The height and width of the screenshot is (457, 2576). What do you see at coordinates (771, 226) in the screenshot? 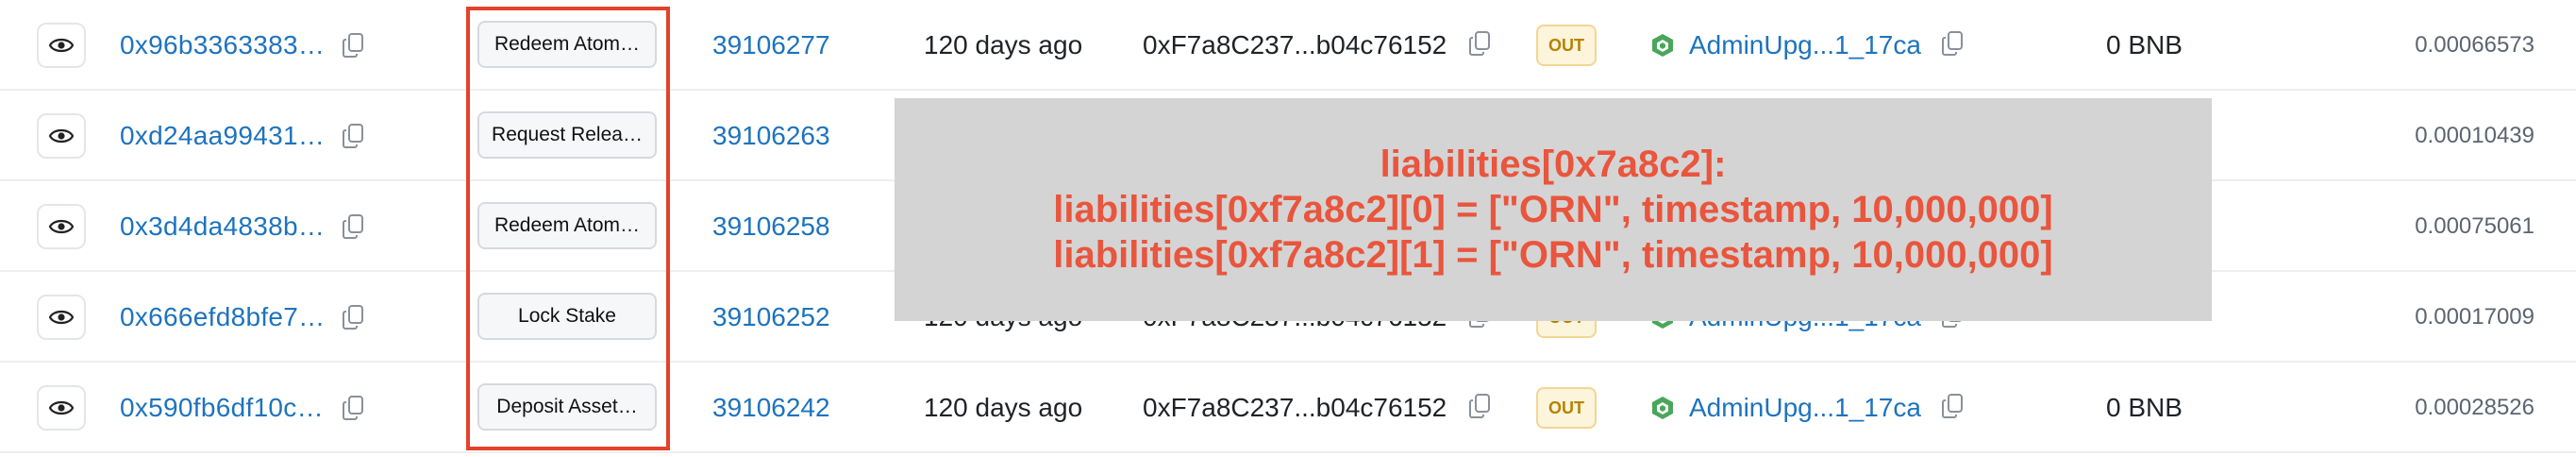
I see `block-link: 39106258` at bounding box center [771, 226].